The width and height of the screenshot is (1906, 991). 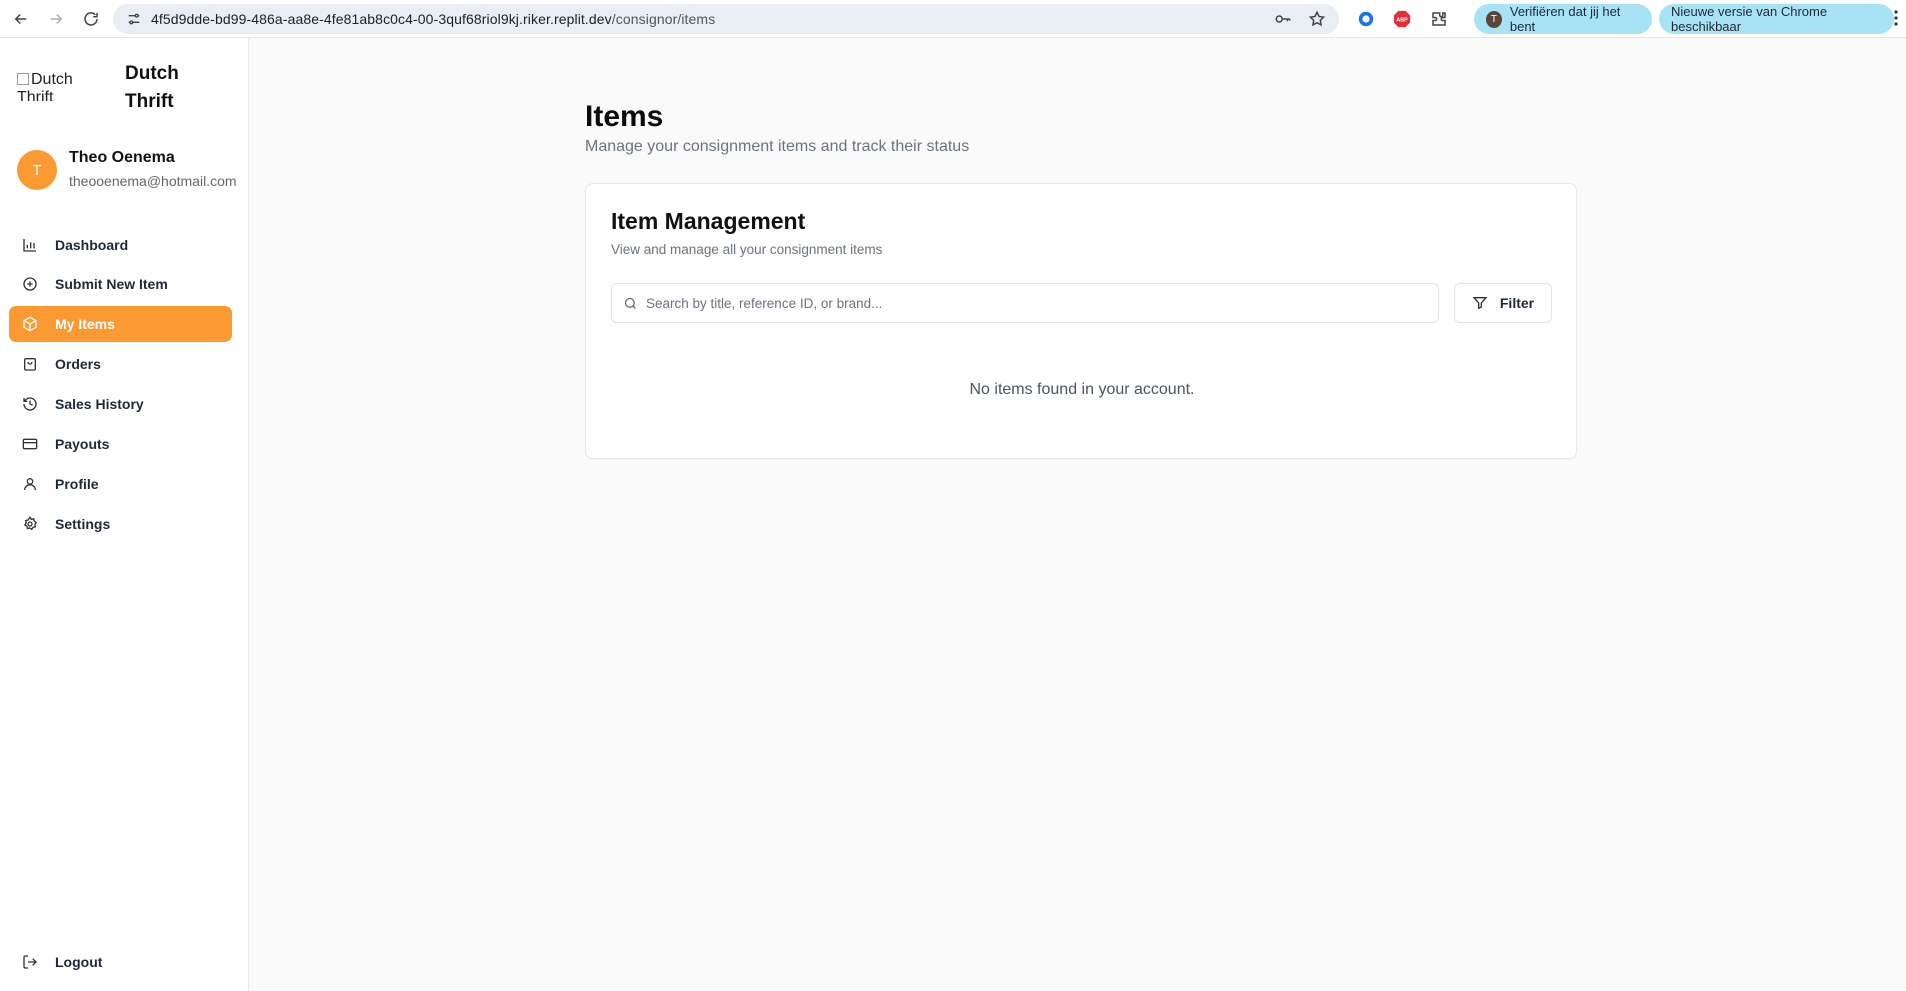 What do you see at coordinates (1517, 303) in the screenshot?
I see `filter-label: Filter` at bounding box center [1517, 303].